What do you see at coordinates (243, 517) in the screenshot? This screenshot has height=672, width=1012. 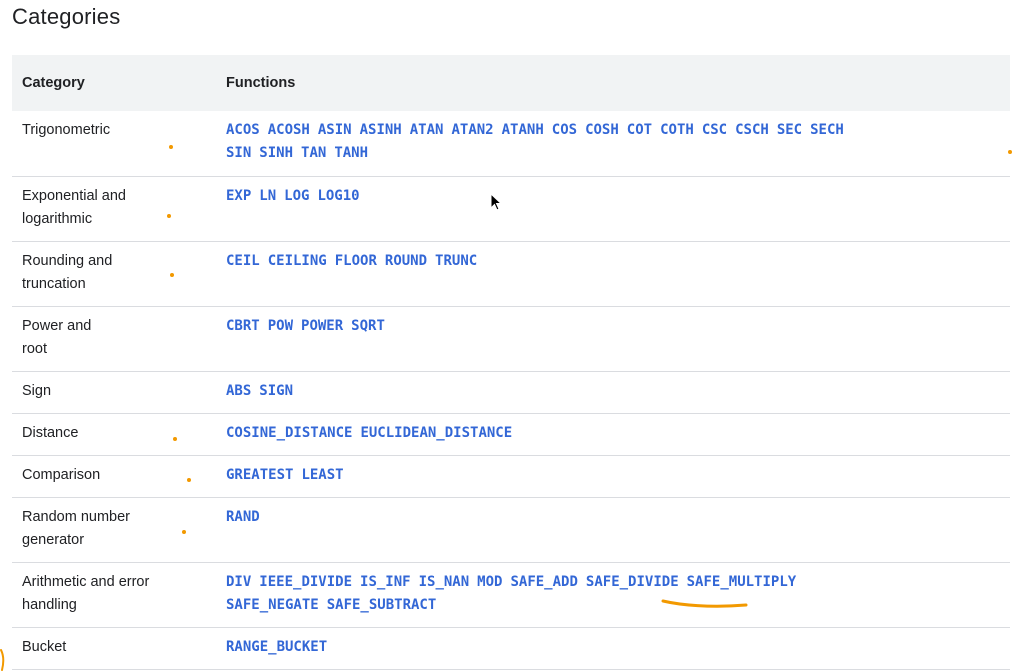 I see `function-link: RAND` at bounding box center [243, 517].